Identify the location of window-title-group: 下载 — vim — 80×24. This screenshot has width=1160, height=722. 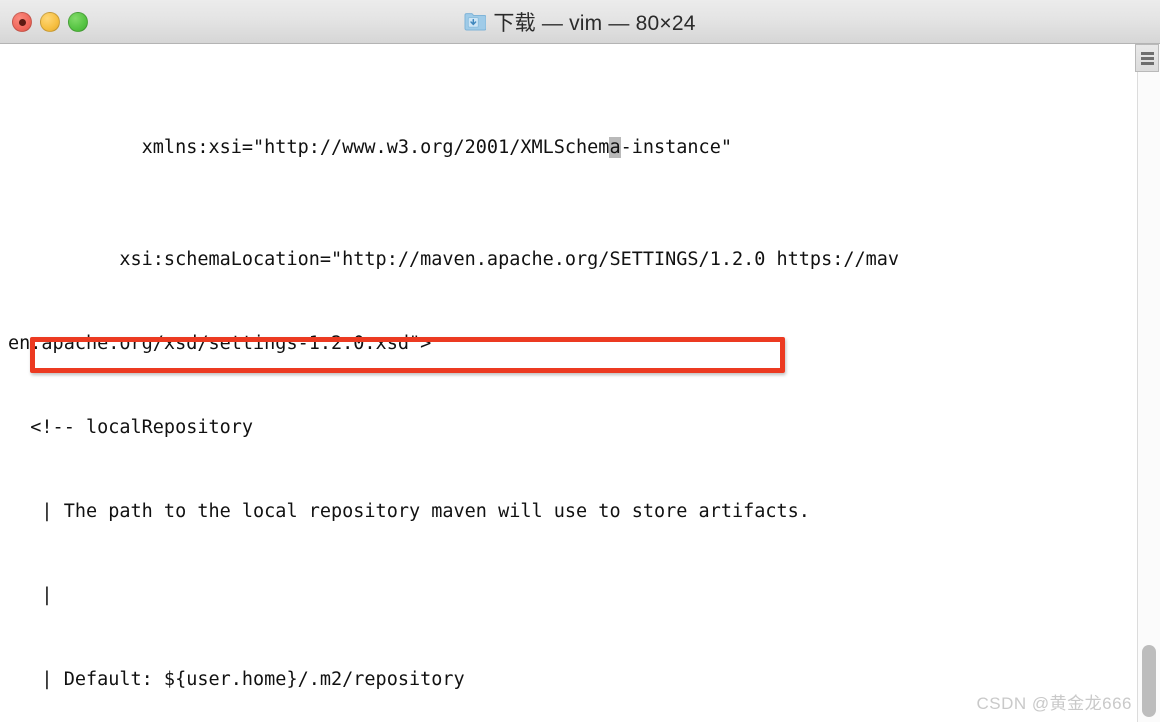
(579, 22).